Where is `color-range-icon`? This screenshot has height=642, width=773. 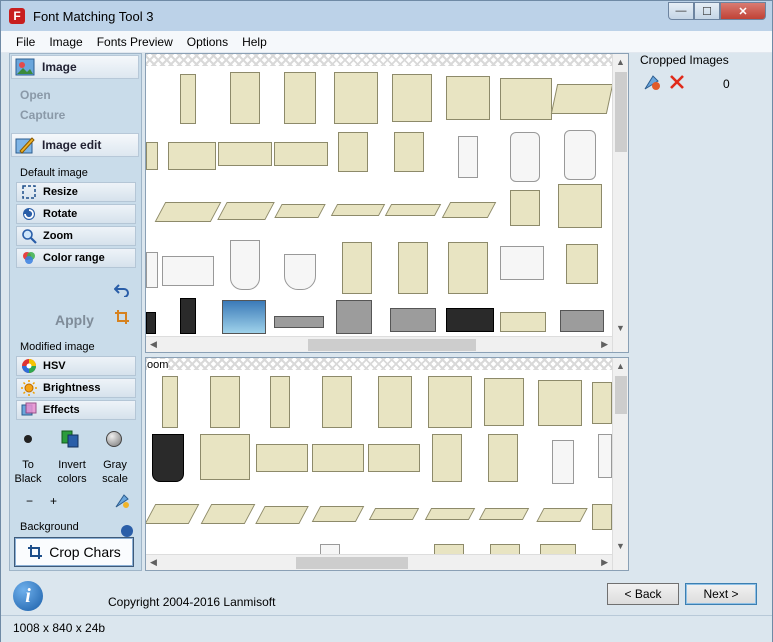
color-range-icon is located at coordinates (29, 258).